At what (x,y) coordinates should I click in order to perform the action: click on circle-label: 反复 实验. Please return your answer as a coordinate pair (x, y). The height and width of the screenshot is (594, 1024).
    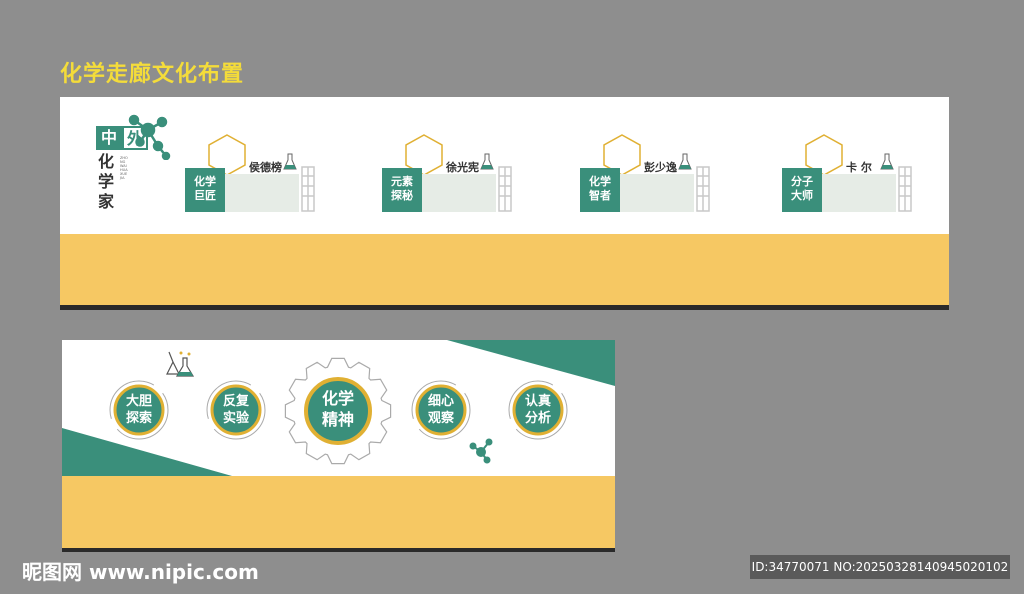
    Looking at the image, I should click on (236, 410).